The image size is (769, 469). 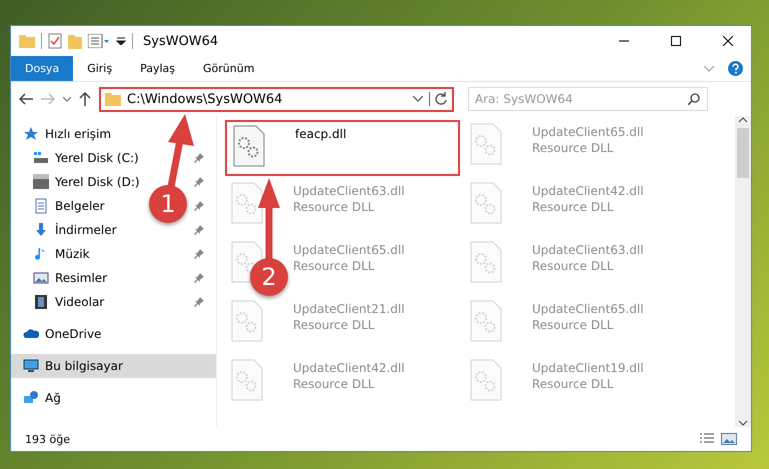 I want to click on document-icon, so click(x=41, y=206).